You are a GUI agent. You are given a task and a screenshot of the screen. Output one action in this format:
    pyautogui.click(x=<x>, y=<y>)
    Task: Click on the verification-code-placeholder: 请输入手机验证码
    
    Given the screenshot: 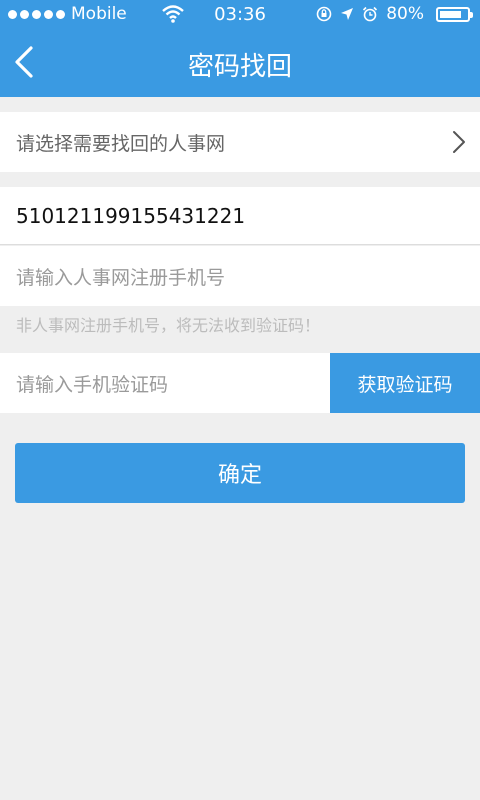 What is the action you would take?
    pyautogui.click(x=92, y=384)
    